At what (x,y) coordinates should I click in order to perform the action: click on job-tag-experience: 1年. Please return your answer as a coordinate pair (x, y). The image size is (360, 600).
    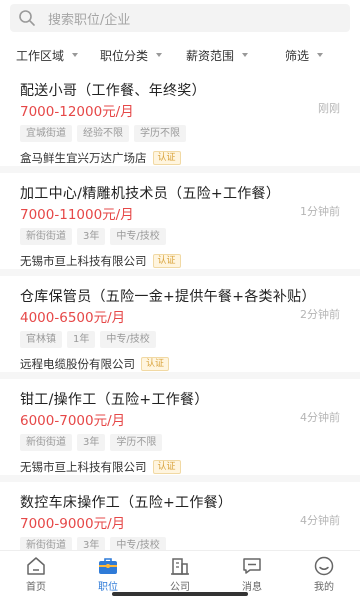
    Looking at the image, I should click on (81, 339).